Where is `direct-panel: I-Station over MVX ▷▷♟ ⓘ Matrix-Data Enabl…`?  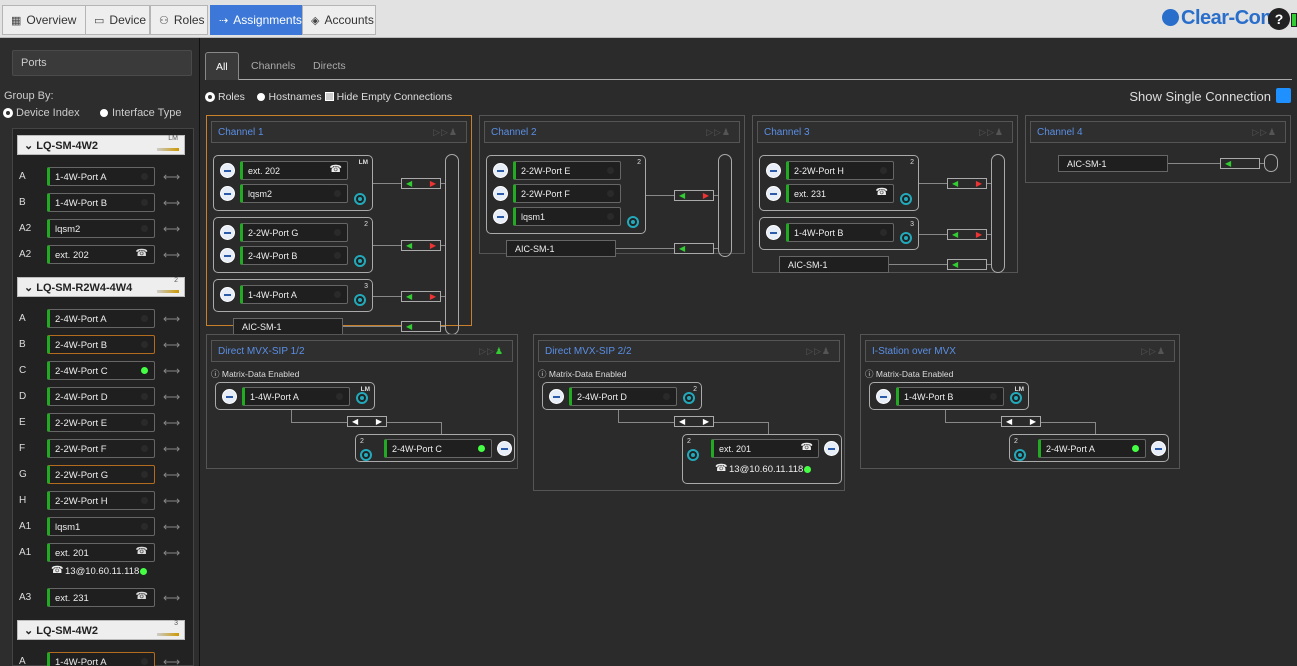
direct-panel: I-Station over MVX ▷▷♟ ⓘ Matrix-Data Enabl… is located at coordinates (1020, 401).